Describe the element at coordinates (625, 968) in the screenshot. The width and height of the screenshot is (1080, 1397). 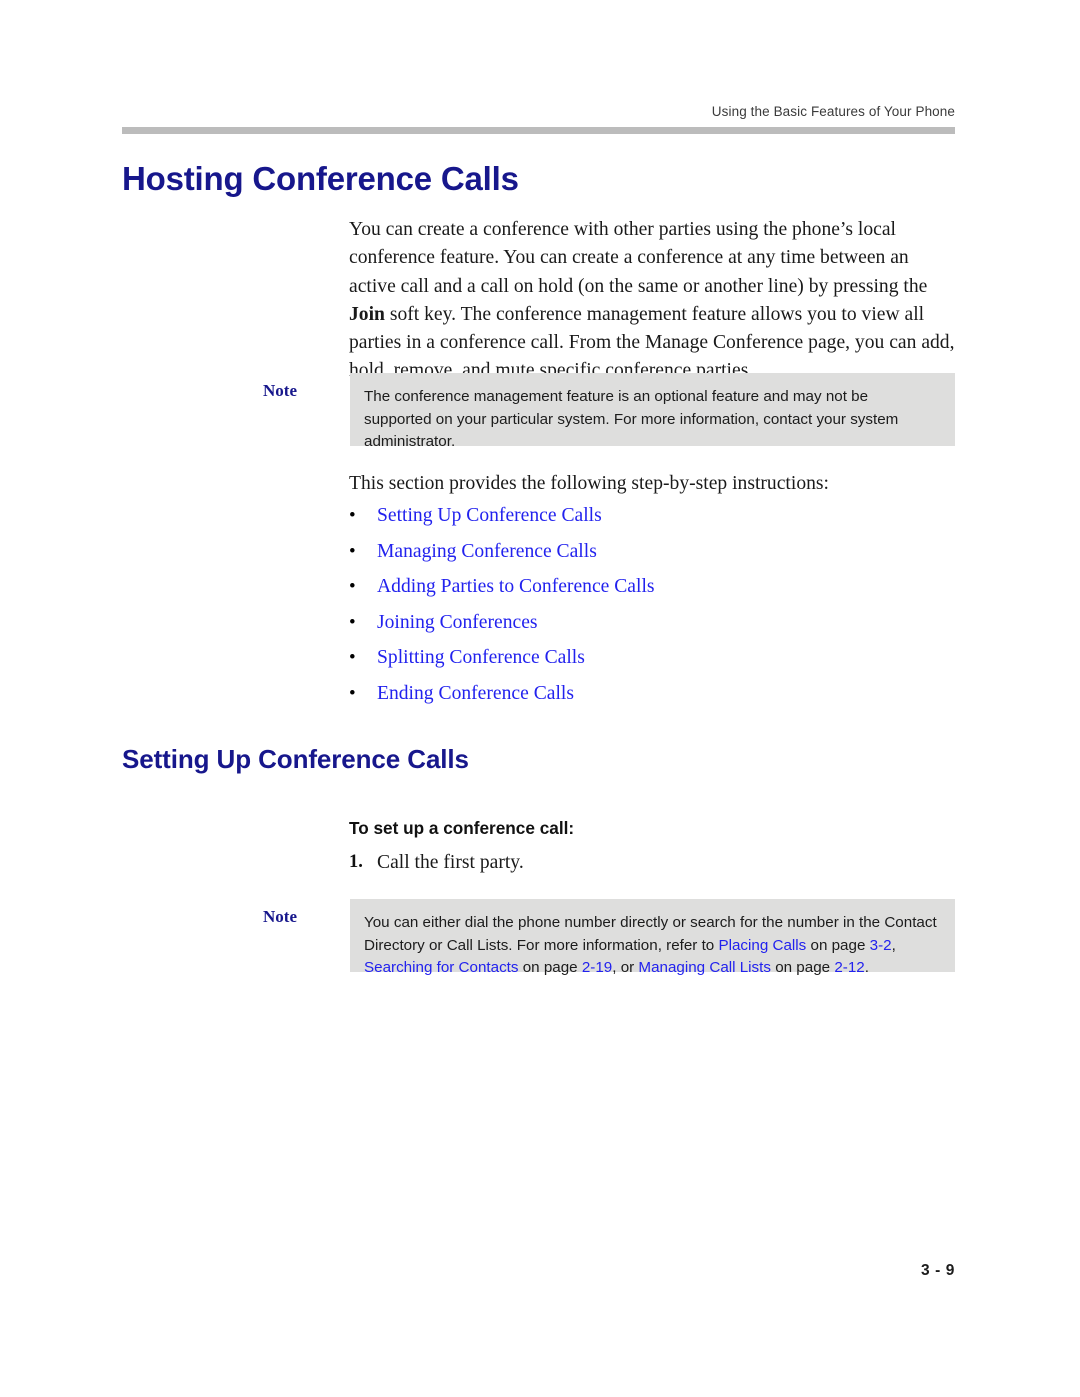
I see `note2-text-5: , or` at that location.